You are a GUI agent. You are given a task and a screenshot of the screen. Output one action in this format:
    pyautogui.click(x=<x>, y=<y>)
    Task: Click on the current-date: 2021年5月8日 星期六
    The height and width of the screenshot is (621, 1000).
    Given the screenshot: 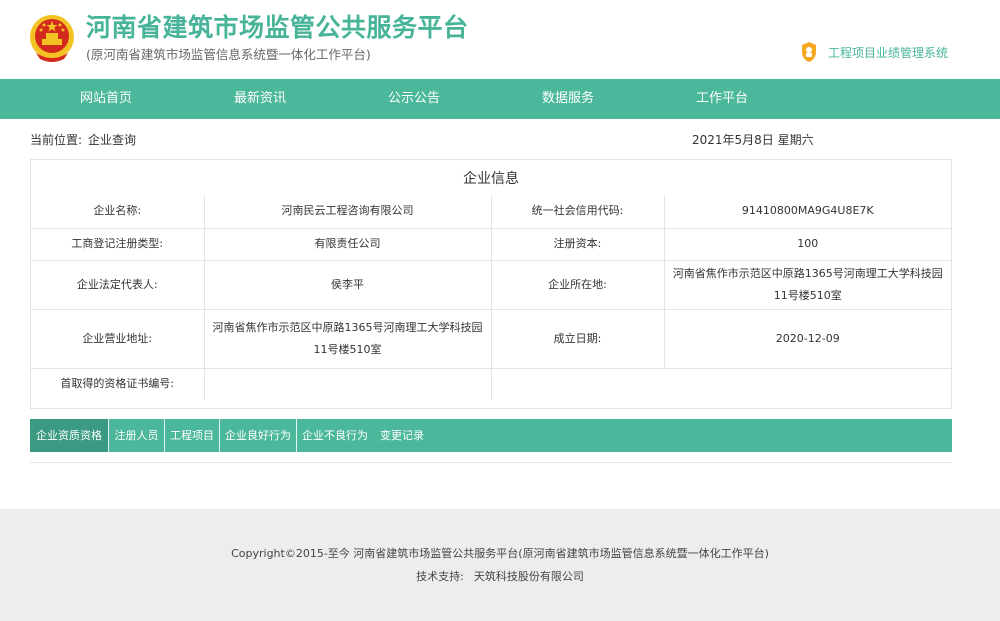 What is the action you would take?
    pyautogui.click(x=753, y=140)
    